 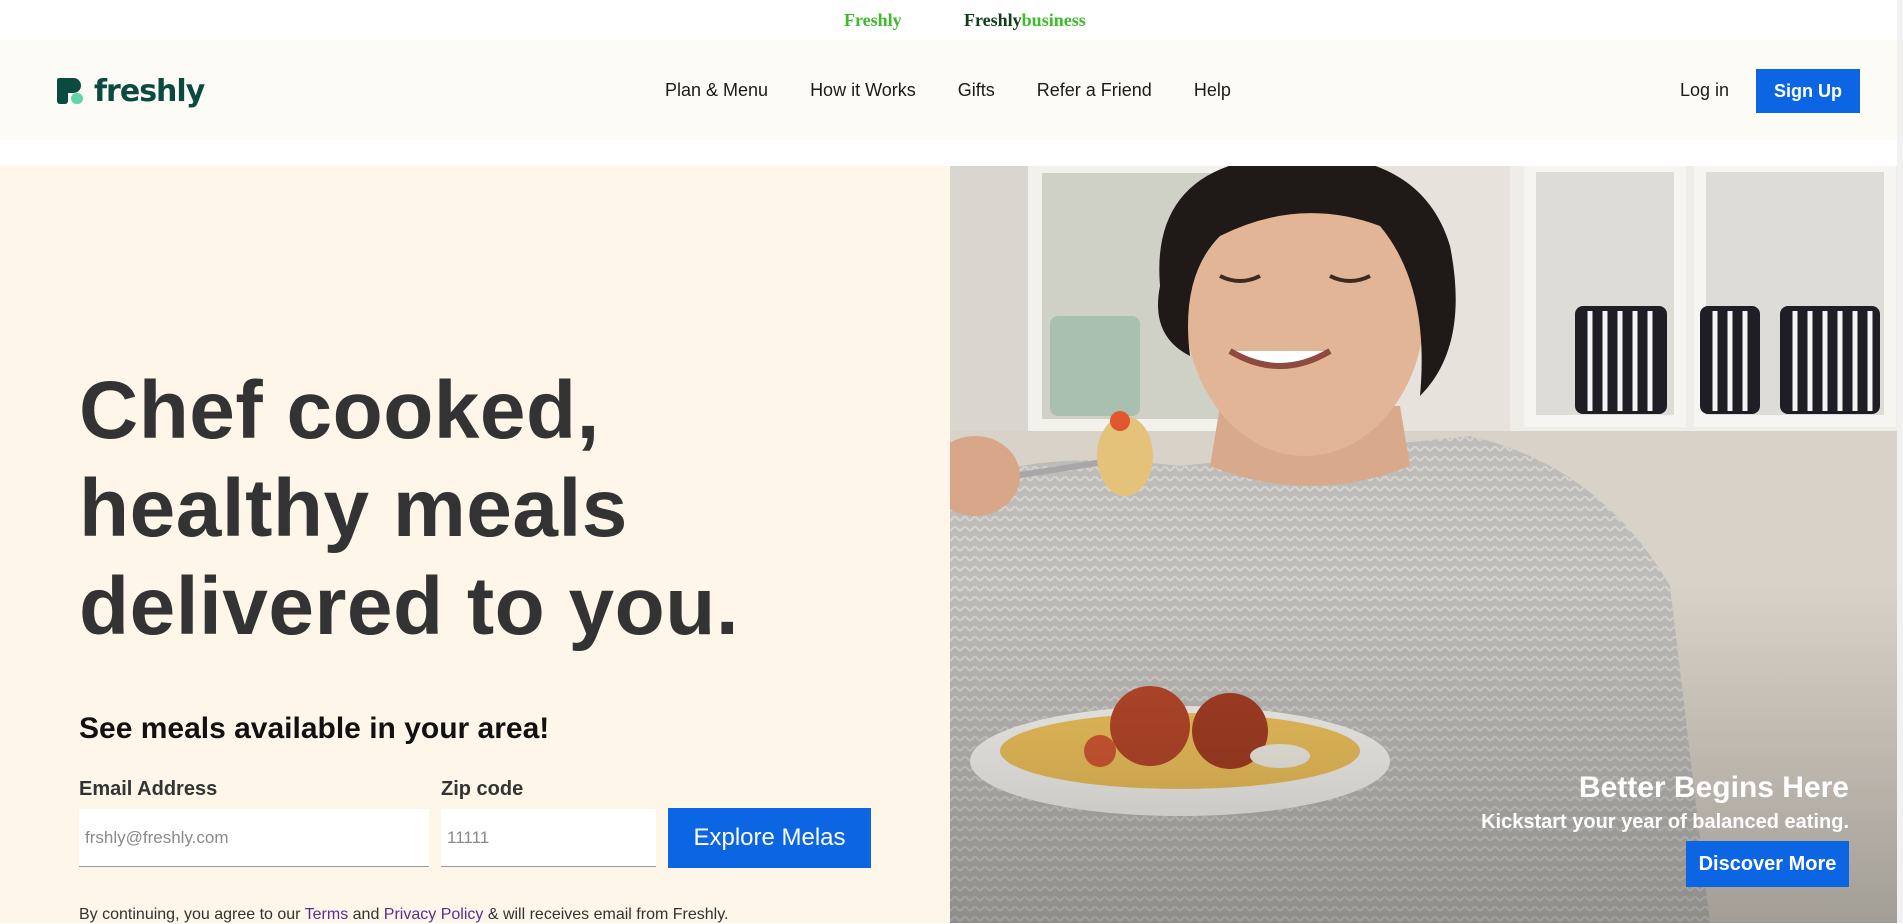 What do you see at coordinates (1900, 461) in the screenshot?
I see `page-scrollbar` at bounding box center [1900, 461].